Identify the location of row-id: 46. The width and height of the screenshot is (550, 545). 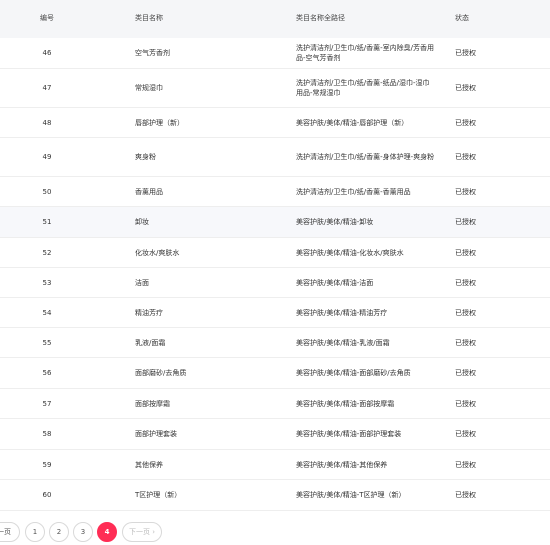
(47, 53).